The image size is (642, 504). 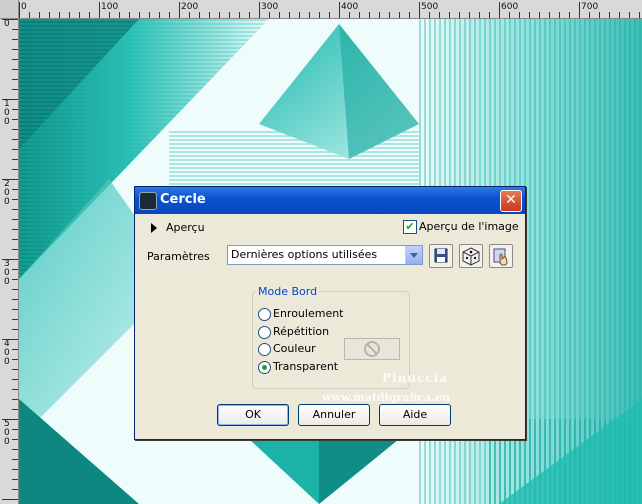 What do you see at coordinates (24, 7) in the screenshot?
I see `ruler-label: 0` at bounding box center [24, 7].